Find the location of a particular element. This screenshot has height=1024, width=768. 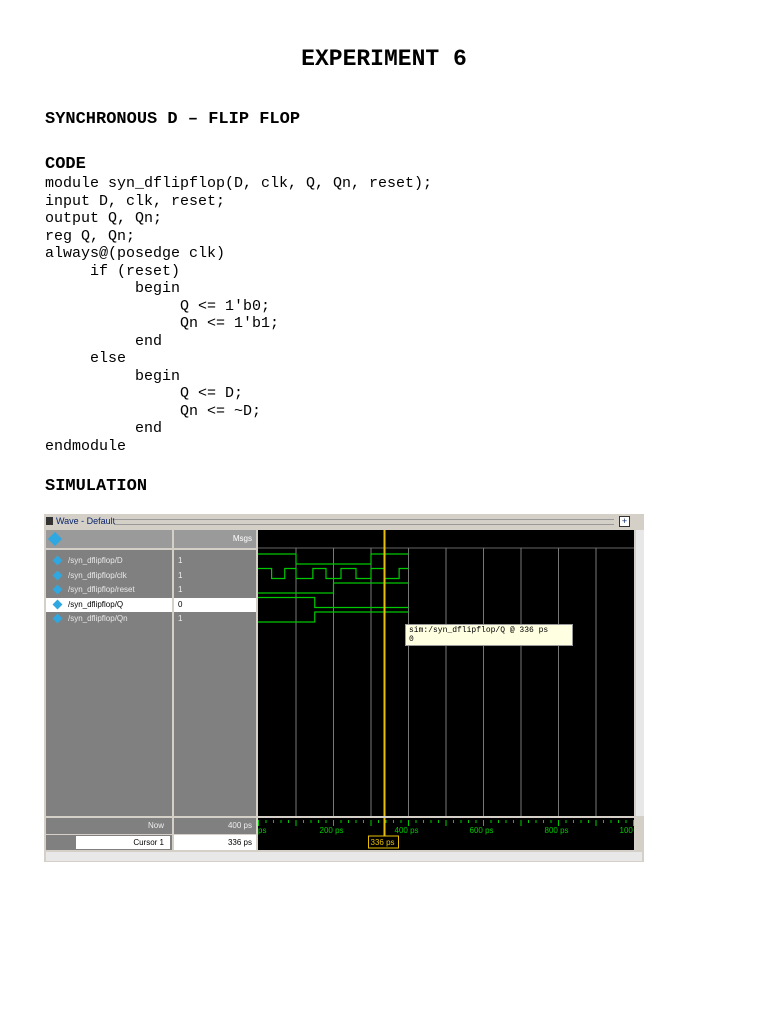

cursor-time-label: 336 ps is located at coordinates (383, 842).